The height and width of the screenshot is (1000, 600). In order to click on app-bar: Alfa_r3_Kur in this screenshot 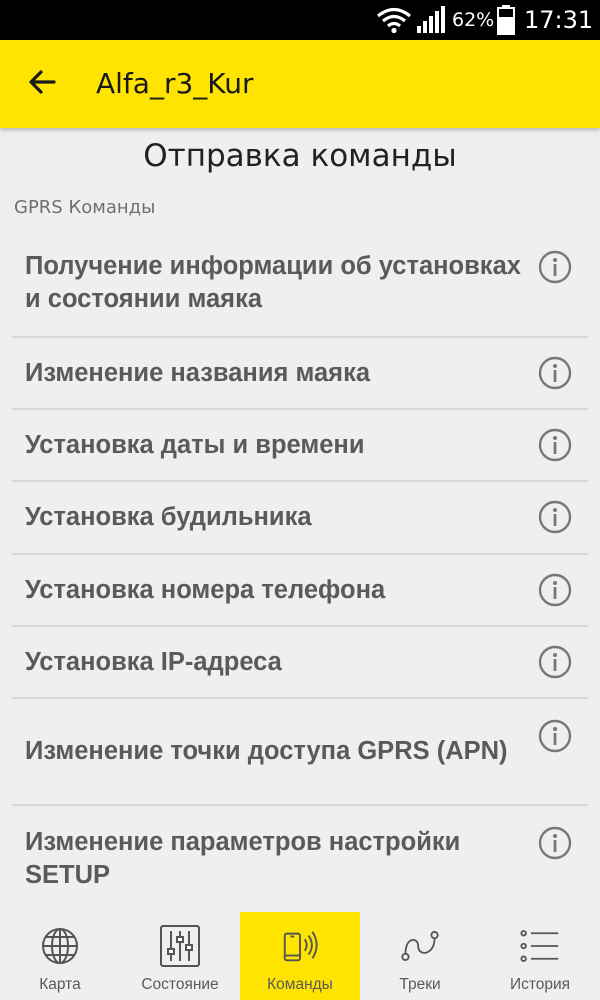, I will do `click(300, 84)`.